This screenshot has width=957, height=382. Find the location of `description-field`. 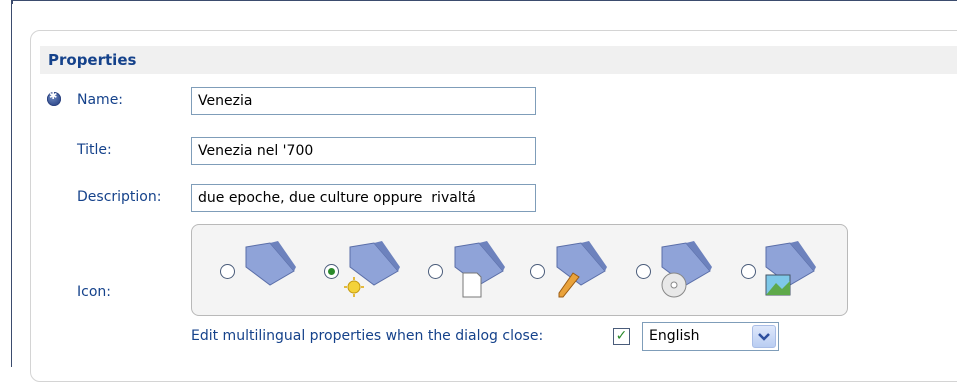

description-field is located at coordinates (363, 198).